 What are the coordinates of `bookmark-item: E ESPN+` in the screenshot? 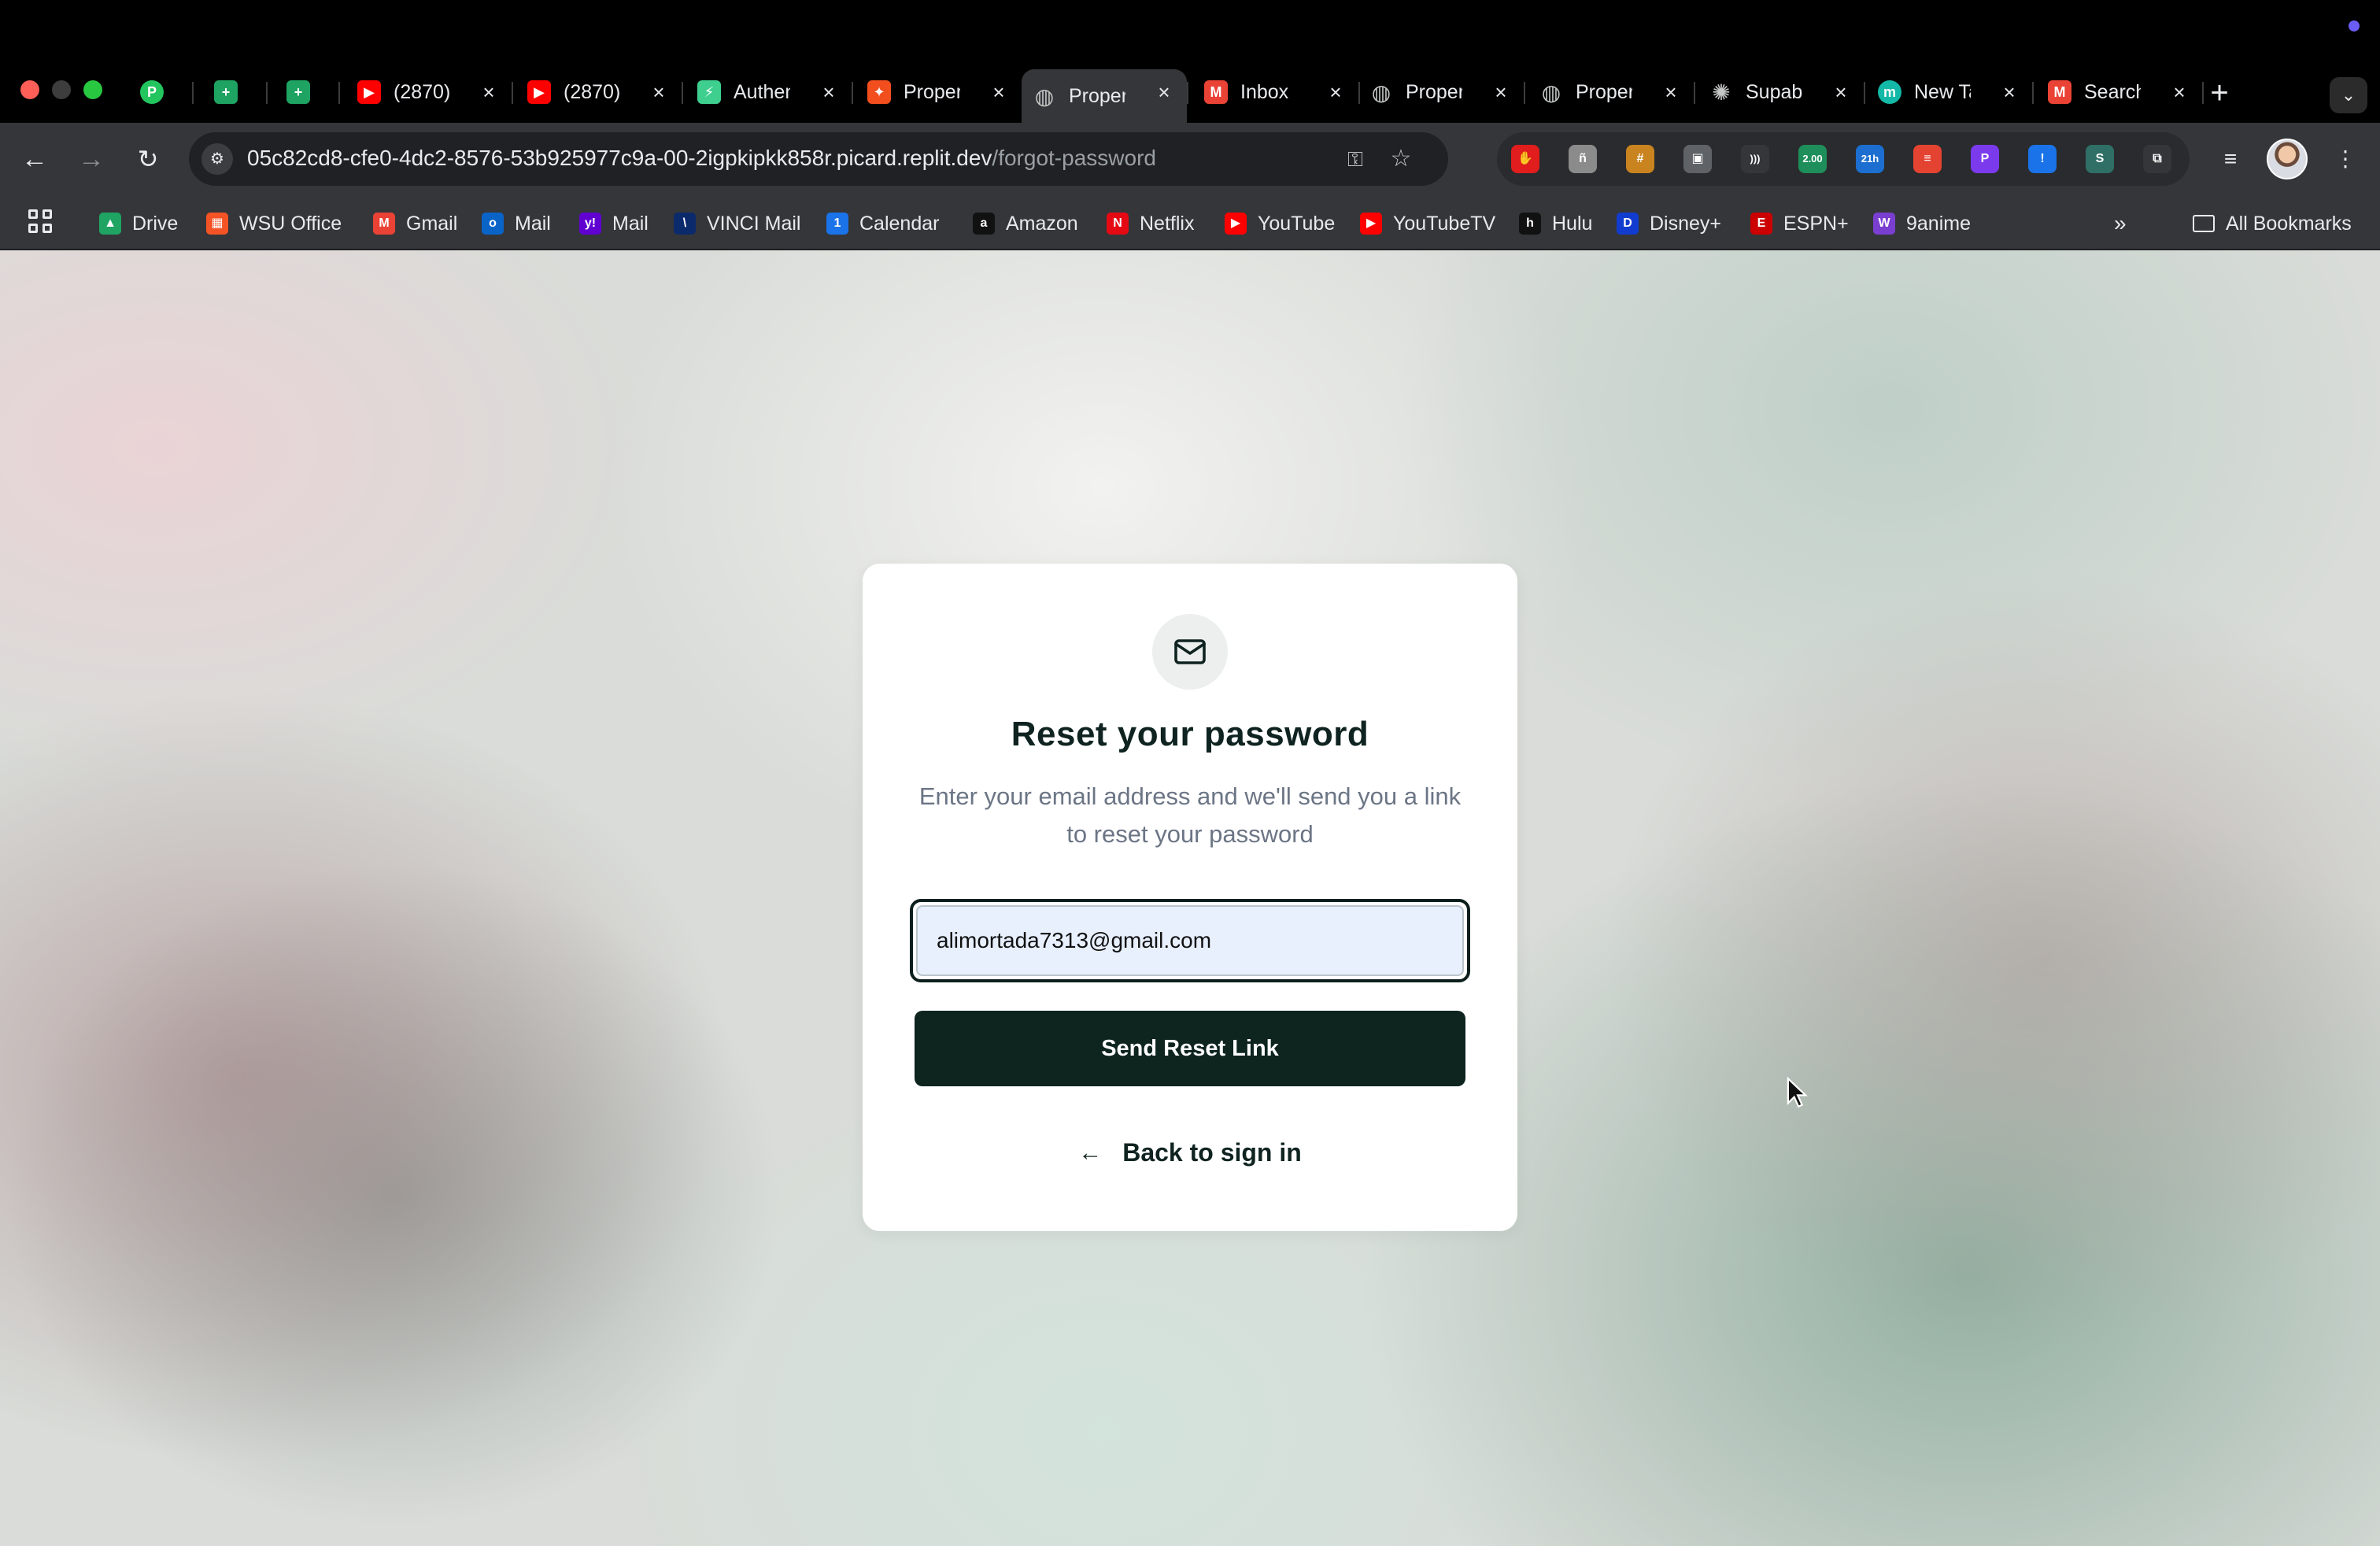 It's located at (1800, 224).